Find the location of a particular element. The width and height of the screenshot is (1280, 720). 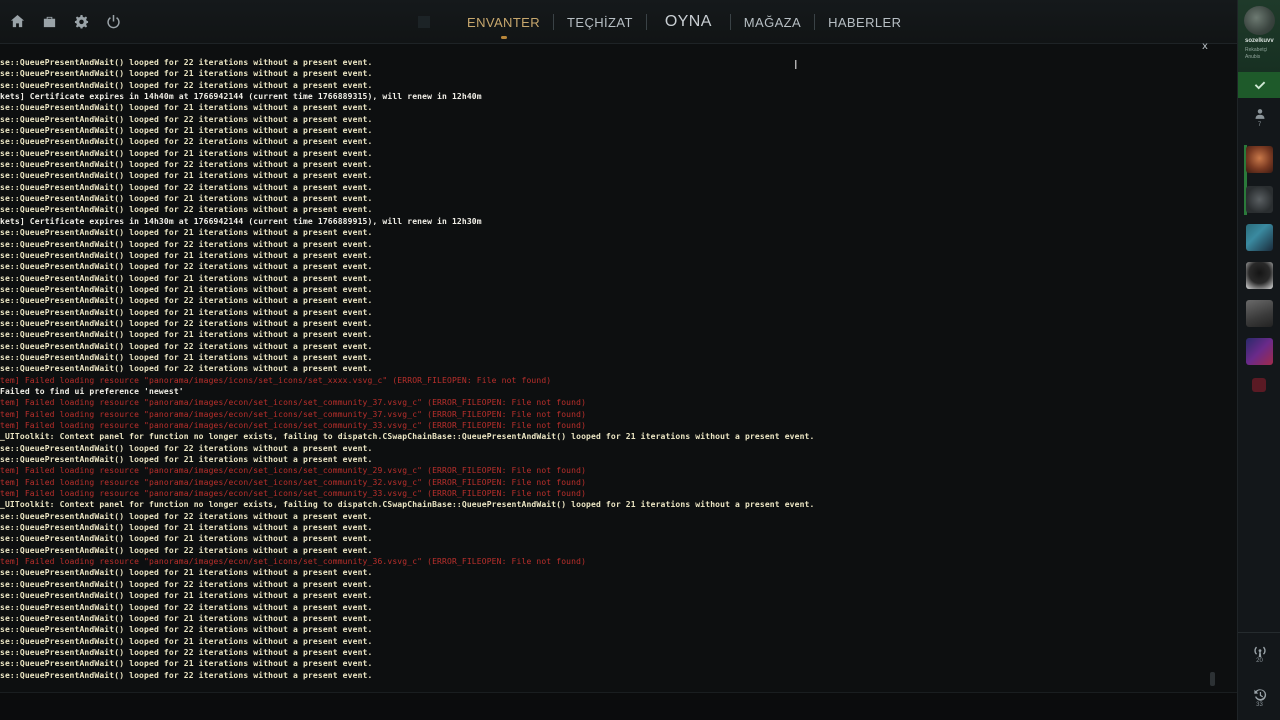

friends-count: 7 is located at coordinates (1259, 125).